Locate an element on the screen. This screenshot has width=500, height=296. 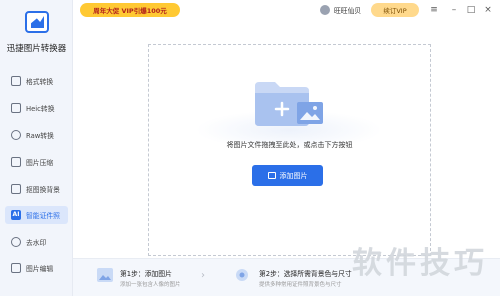
step-1-title: 第1步：添加图片 is located at coordinates (146, 274).